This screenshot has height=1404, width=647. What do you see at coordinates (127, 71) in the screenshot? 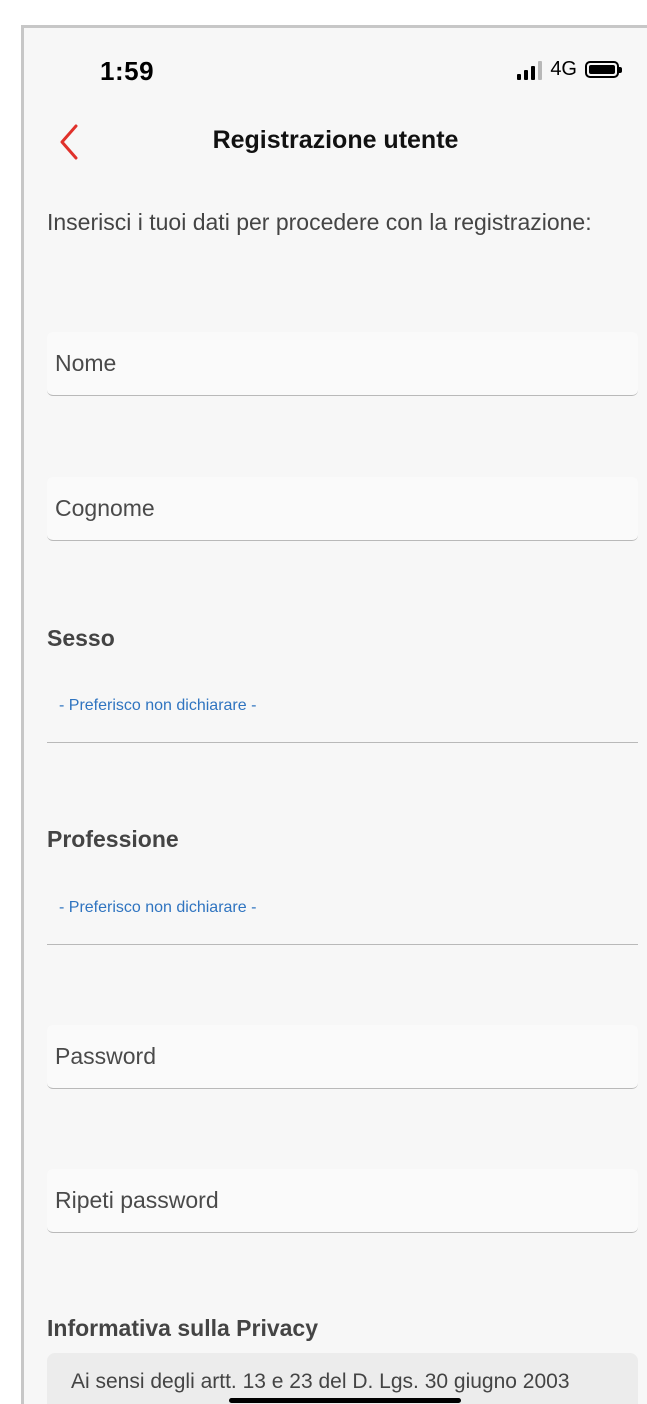
I see `status-time: 1:59` at bounding box center [127, 71].